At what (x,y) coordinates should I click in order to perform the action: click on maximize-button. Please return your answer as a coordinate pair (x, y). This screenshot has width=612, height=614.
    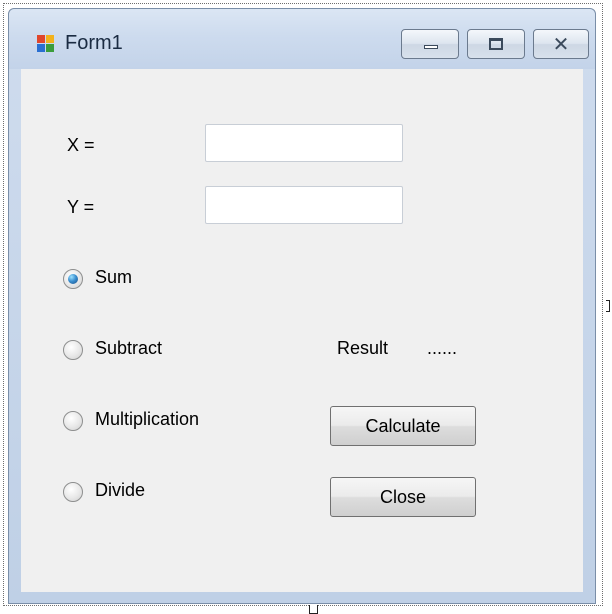
    Looking at the image, I should click on (496, 44).